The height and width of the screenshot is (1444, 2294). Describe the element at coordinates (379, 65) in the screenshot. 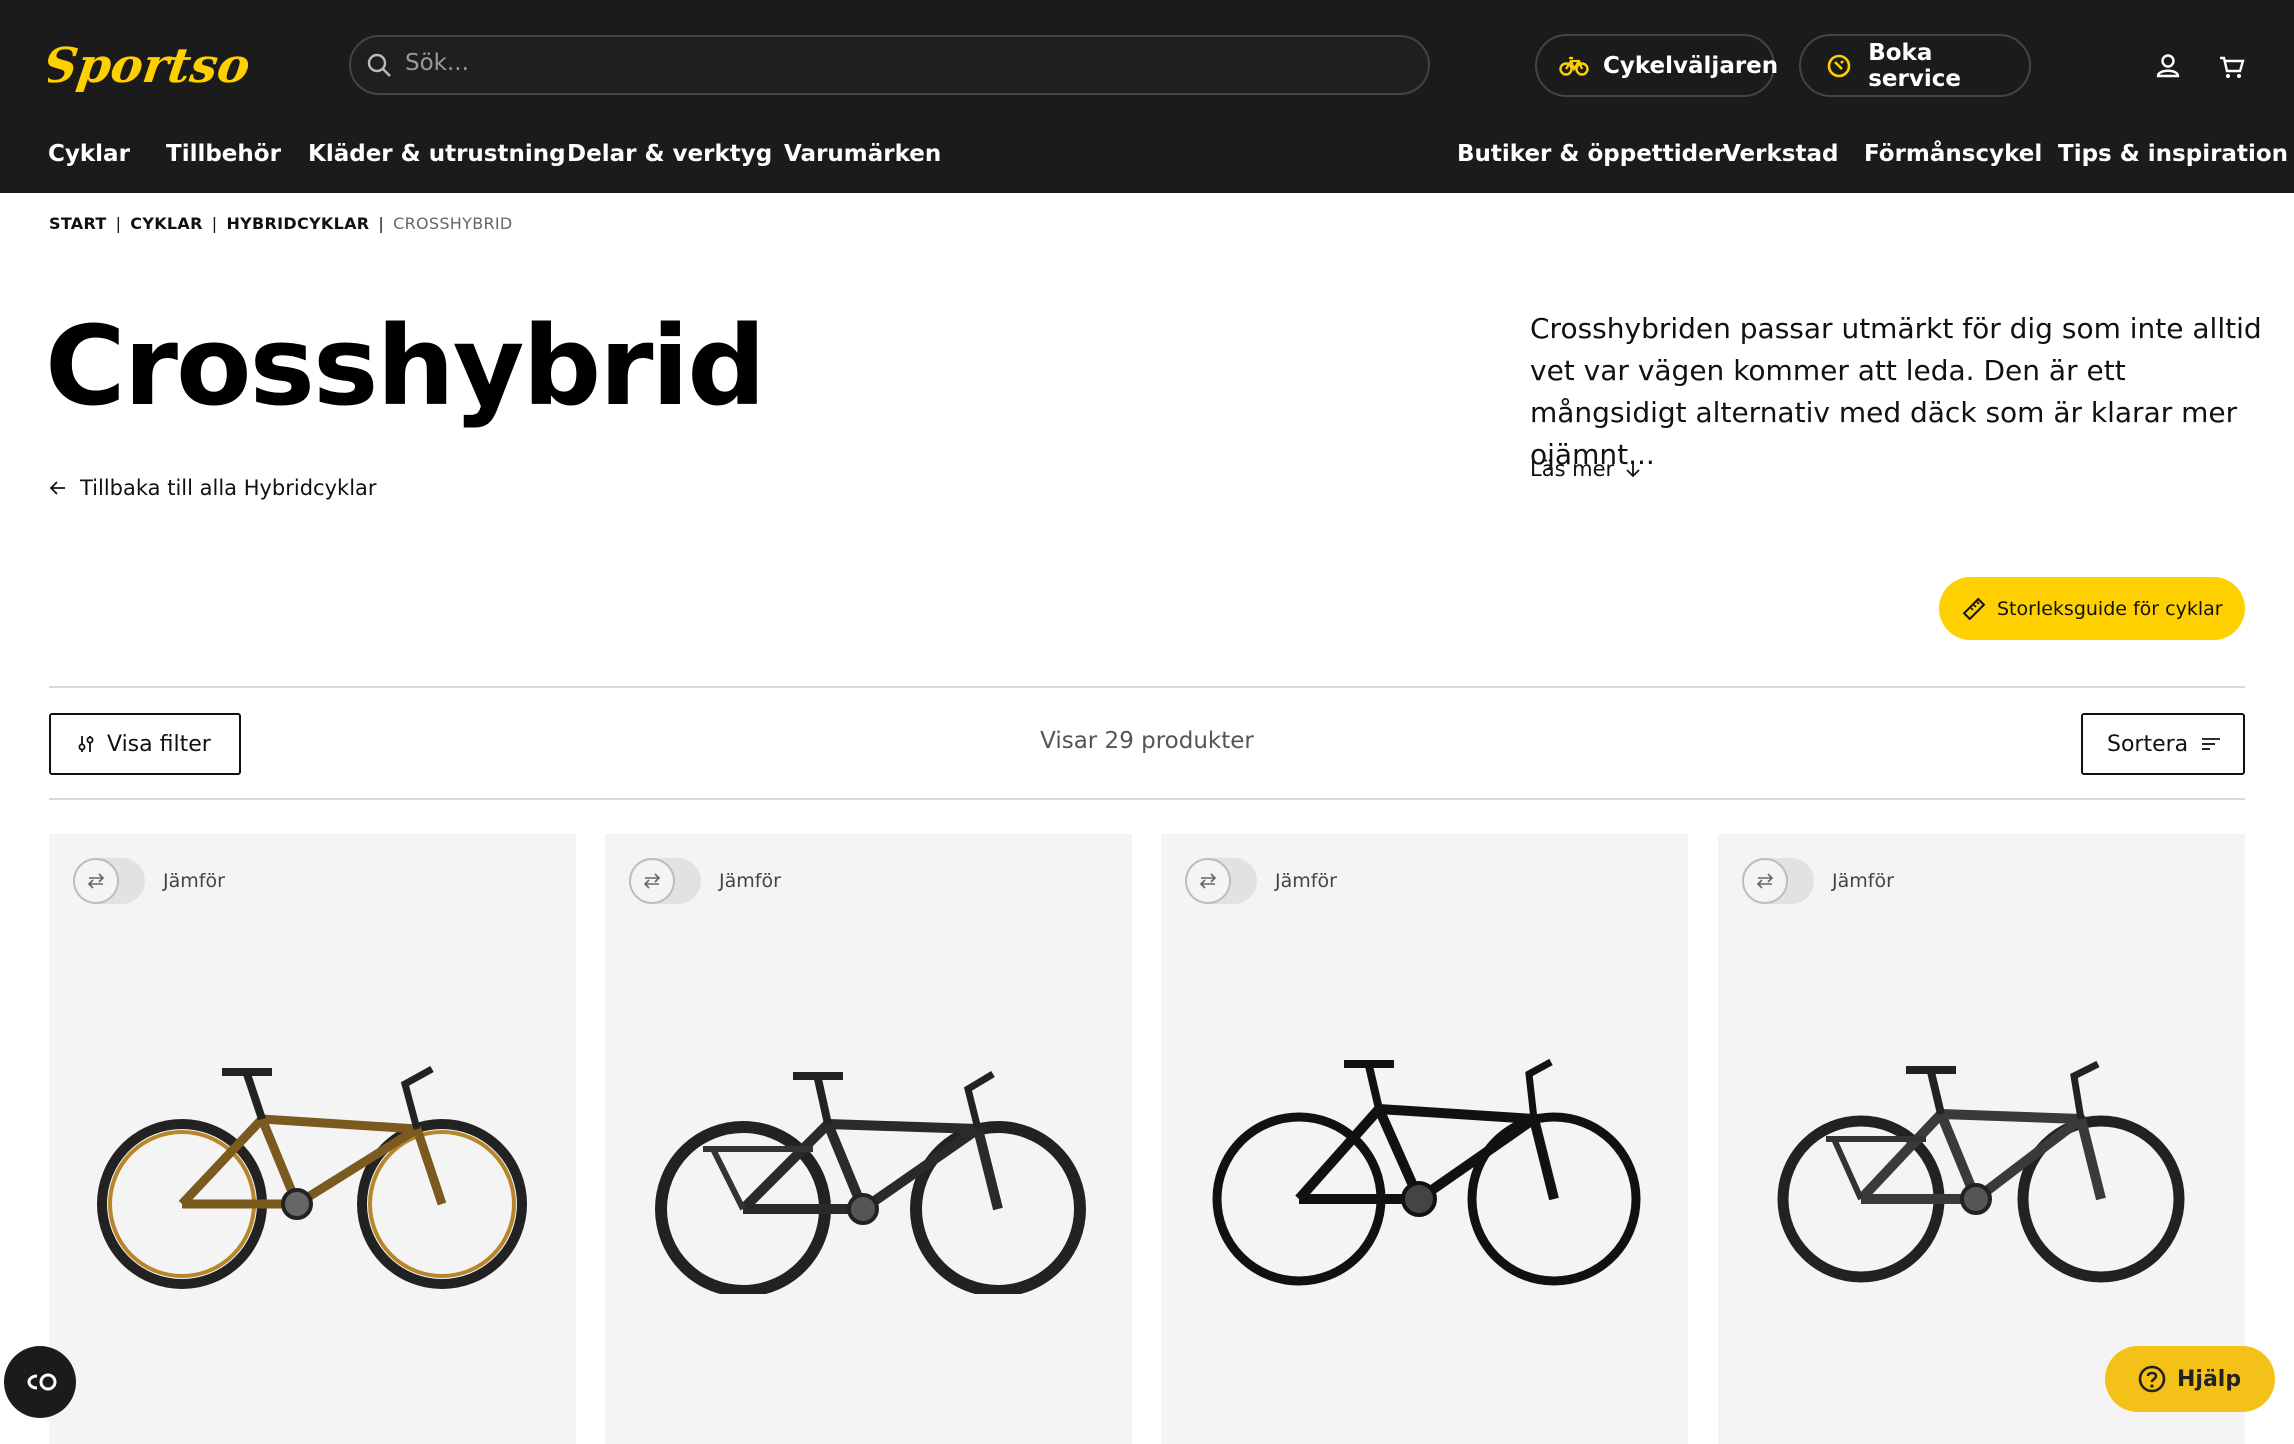

I see `search-icon` at that location.